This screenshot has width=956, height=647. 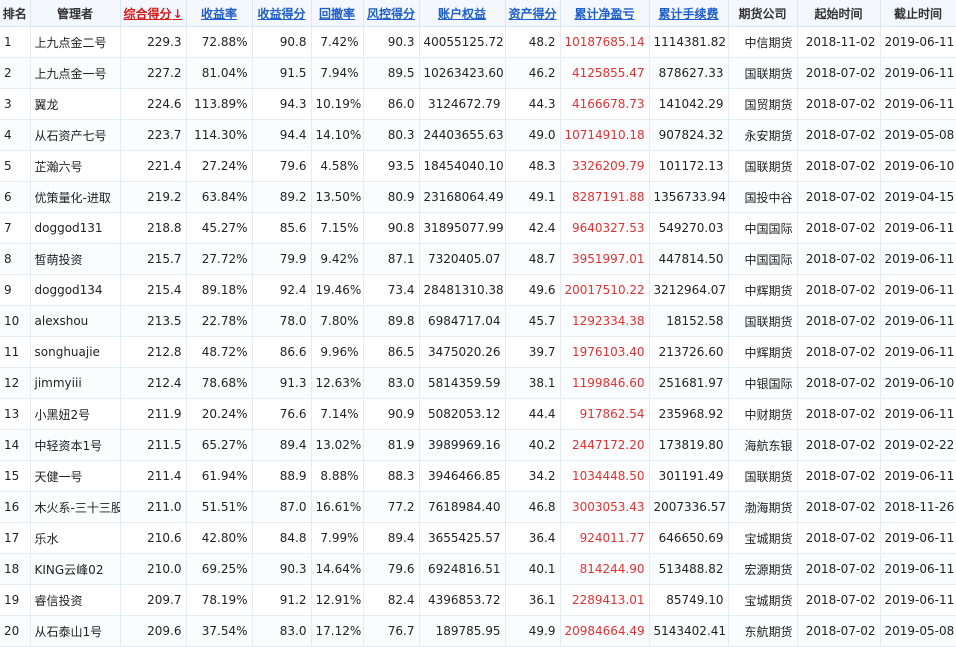 I want to click on header-return-rate: 收益率, so click(x=219, y=13).